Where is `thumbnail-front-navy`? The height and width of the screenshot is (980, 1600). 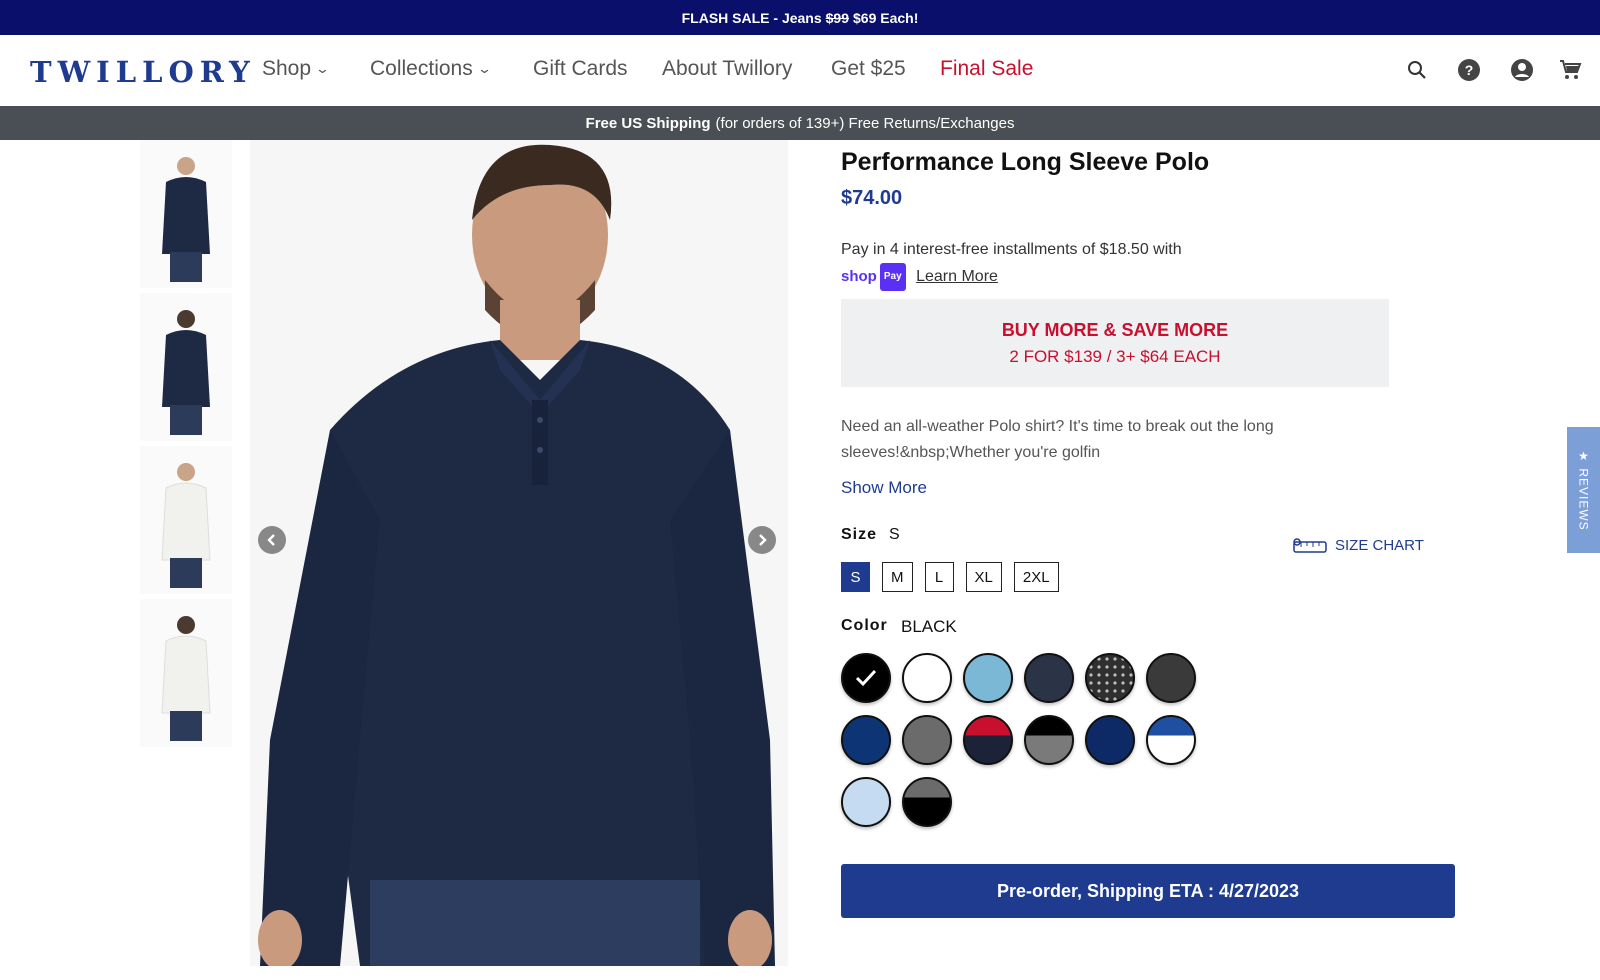
thumbnail-front-navy is located at coordinates (186, 214).